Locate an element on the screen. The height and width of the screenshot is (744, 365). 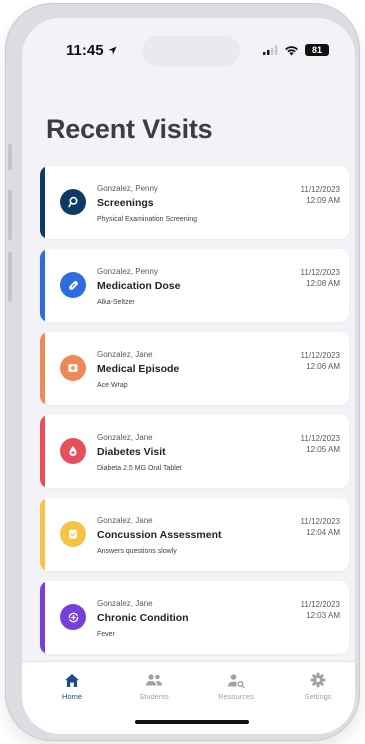
visit-detail: Diabeta 2.5 MG Oral Tablet is located at coordinates (139, 468).